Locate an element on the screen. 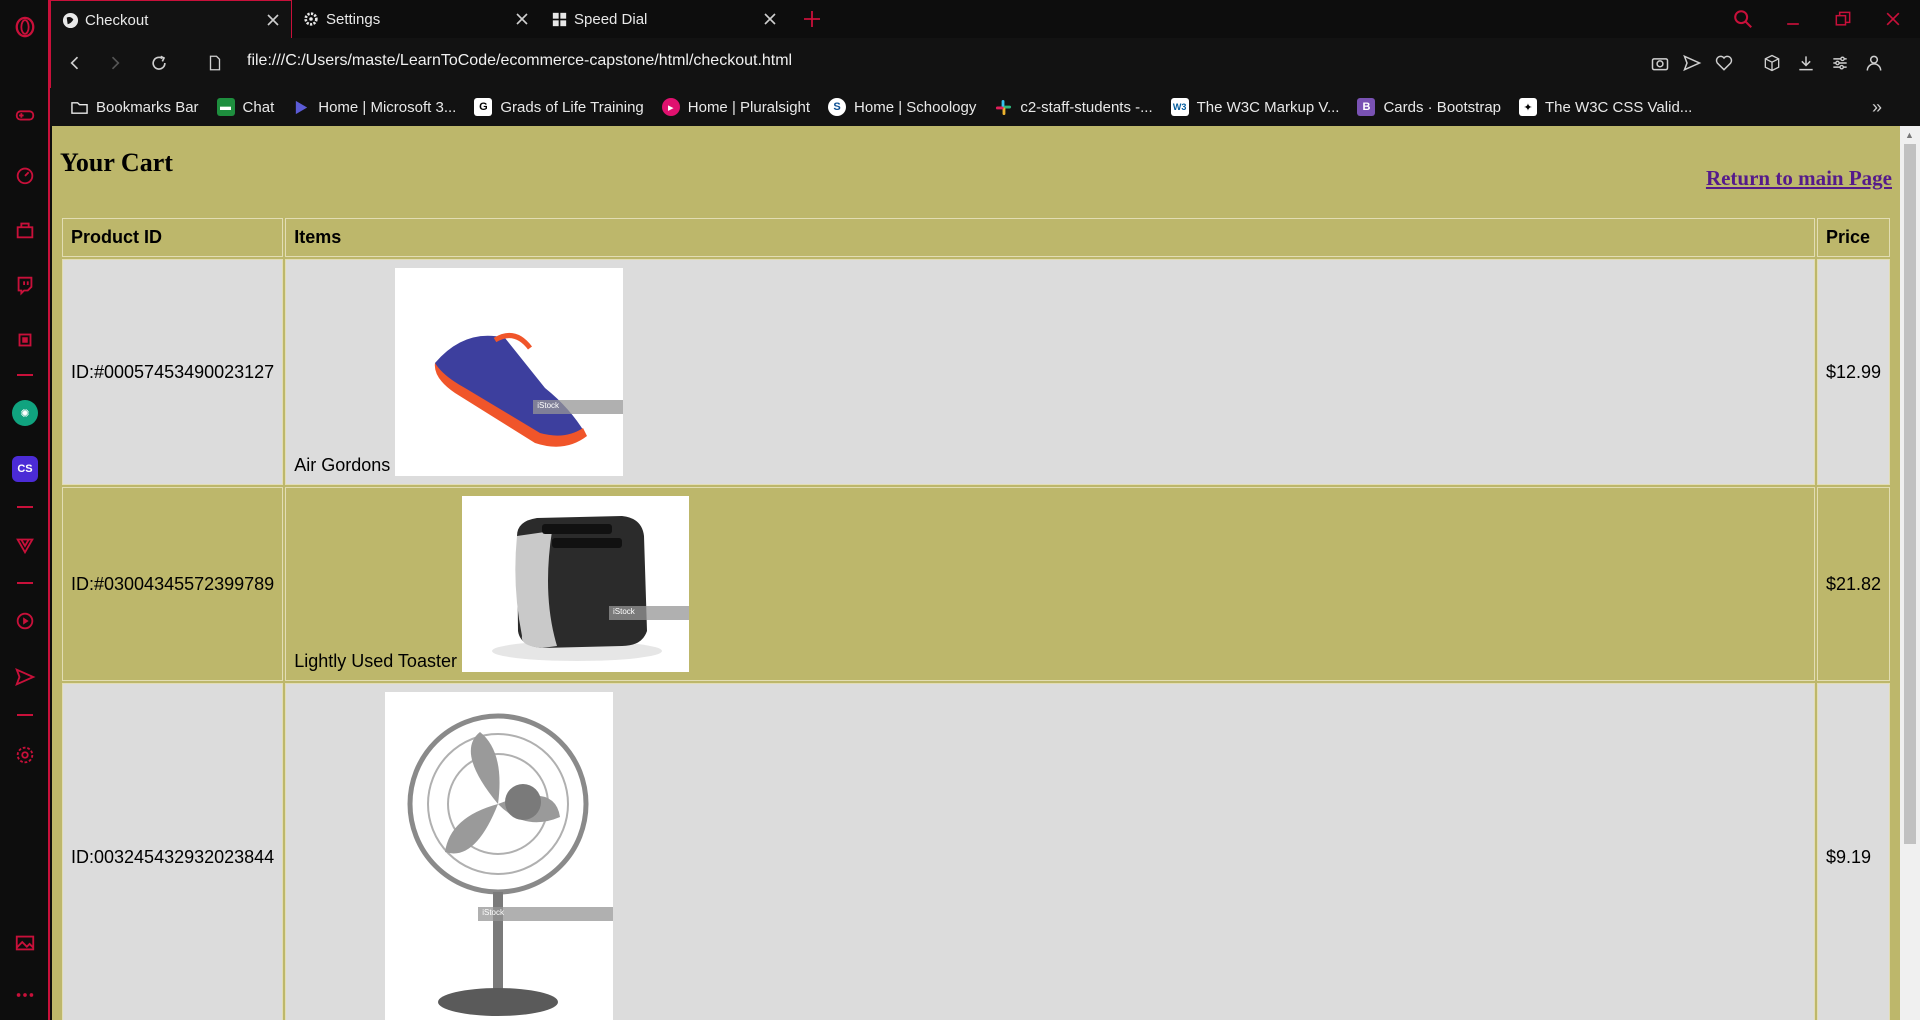 Image resolution: width=1920 pixels, height=1020 pixels. restore-icon is located at coordinates (1843, 19).